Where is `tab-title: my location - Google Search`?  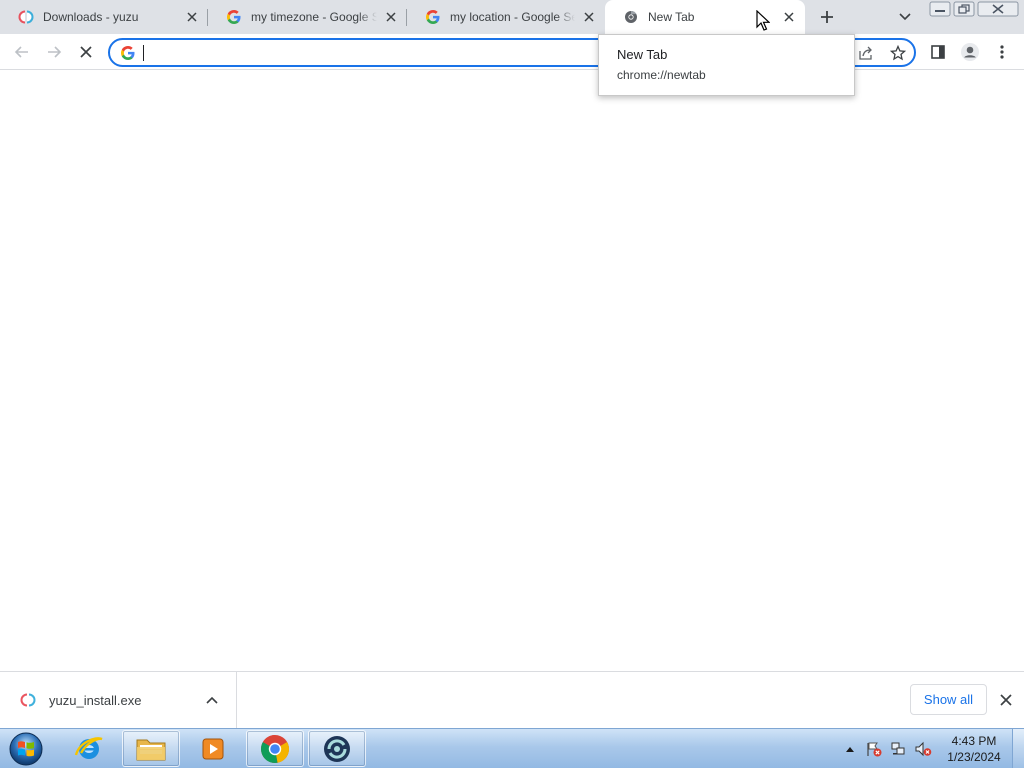 tab-title: my location - Google Search is located at coordinates (512, 17).